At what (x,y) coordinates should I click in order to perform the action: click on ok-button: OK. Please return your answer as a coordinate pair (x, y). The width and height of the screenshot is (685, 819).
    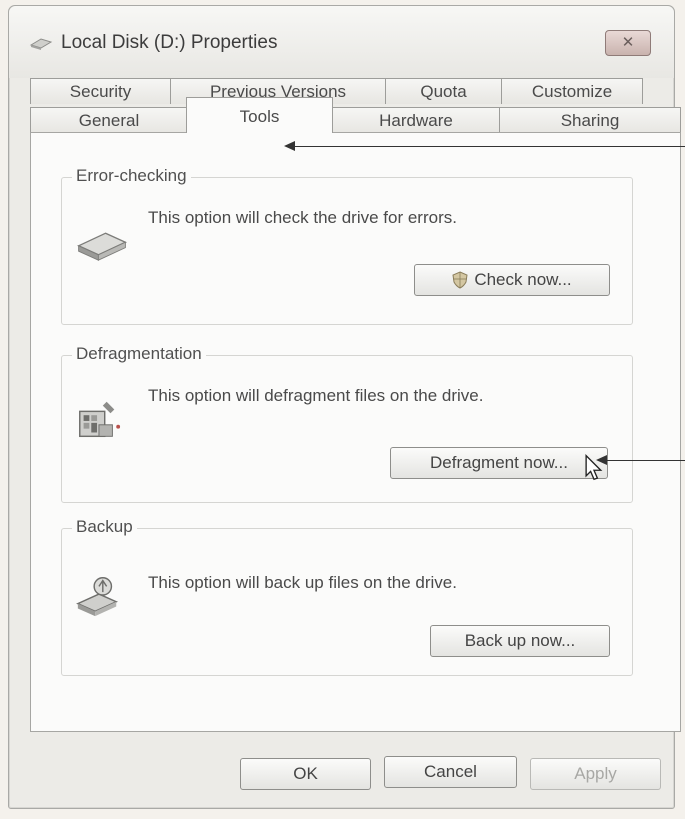
    Looking at the image, I should click on (305, 774).